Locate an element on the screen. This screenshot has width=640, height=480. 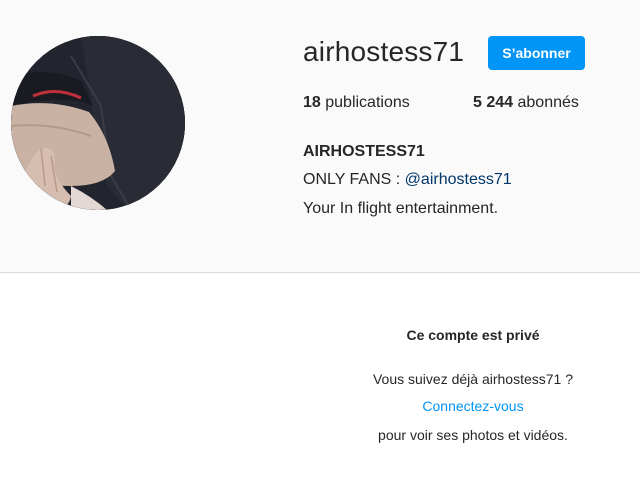
private-account-question: Vous suivez déjà airhostess71 ? is located at coordinates (472, 379).